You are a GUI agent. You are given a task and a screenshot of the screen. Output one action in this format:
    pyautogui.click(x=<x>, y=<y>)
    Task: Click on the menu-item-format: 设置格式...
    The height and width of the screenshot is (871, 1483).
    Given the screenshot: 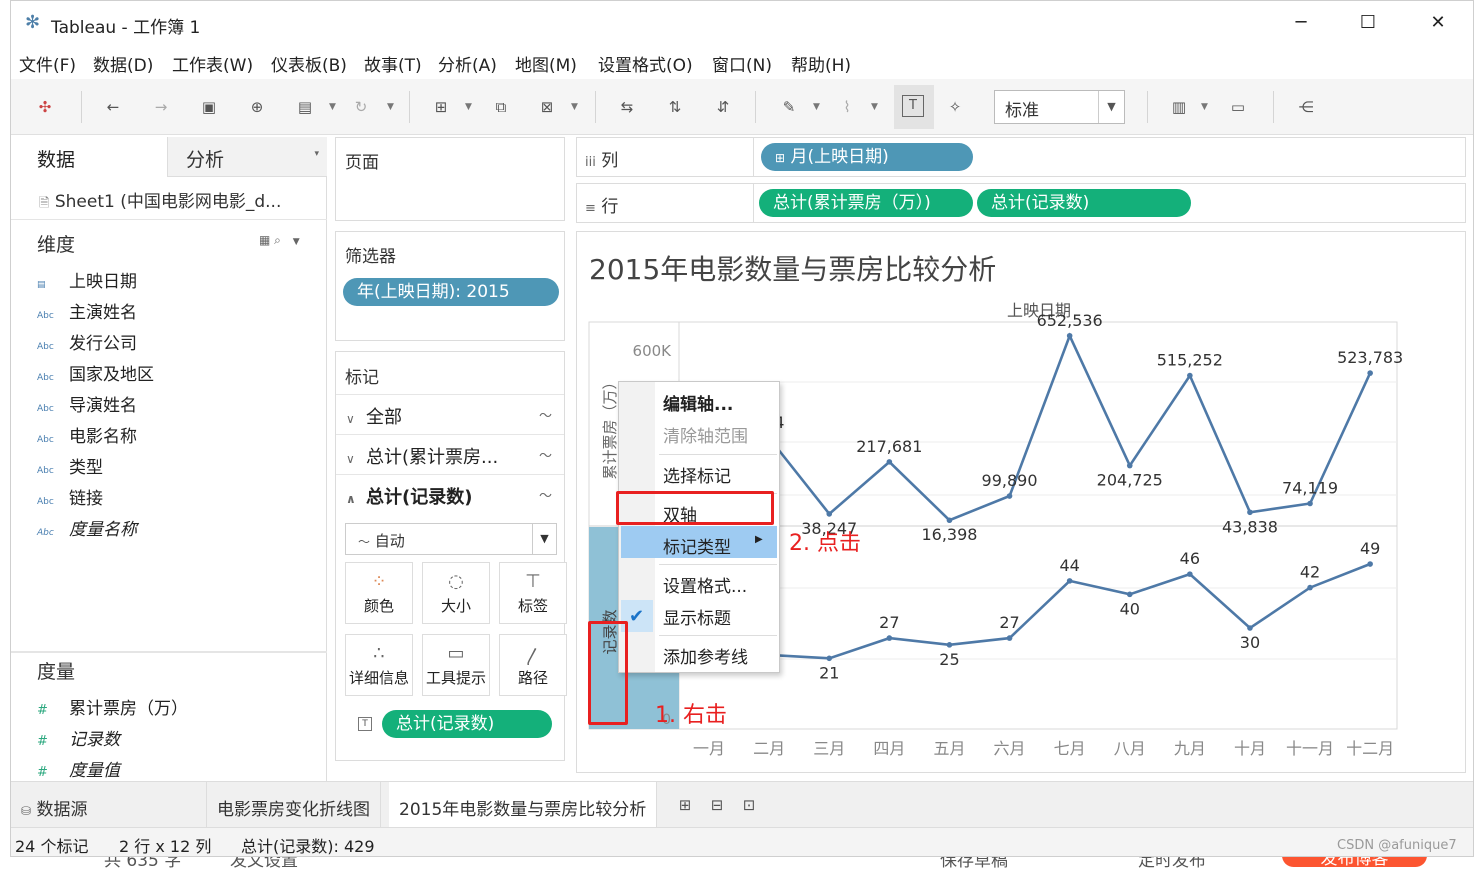 What is the action you would take?
    pyautogui.click(x=705, y=584)
    